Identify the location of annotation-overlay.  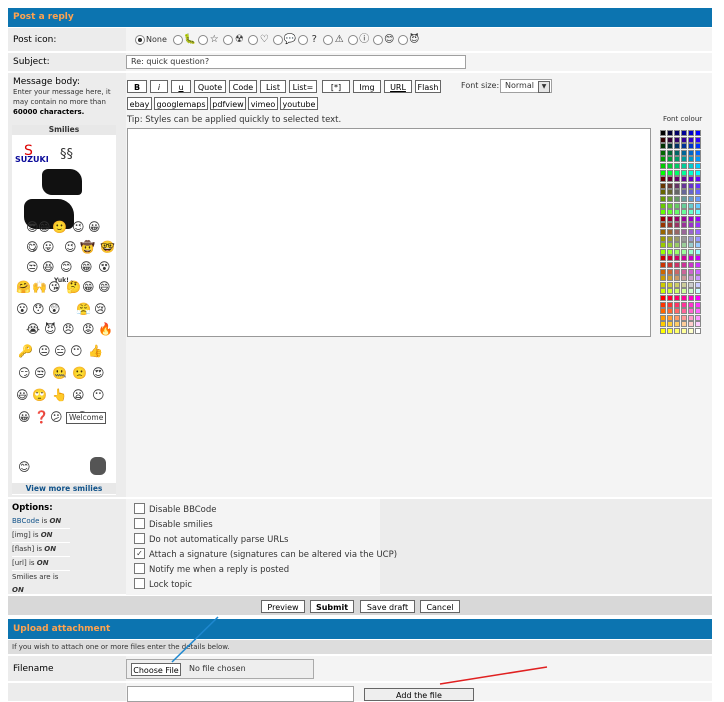
(359, 650).